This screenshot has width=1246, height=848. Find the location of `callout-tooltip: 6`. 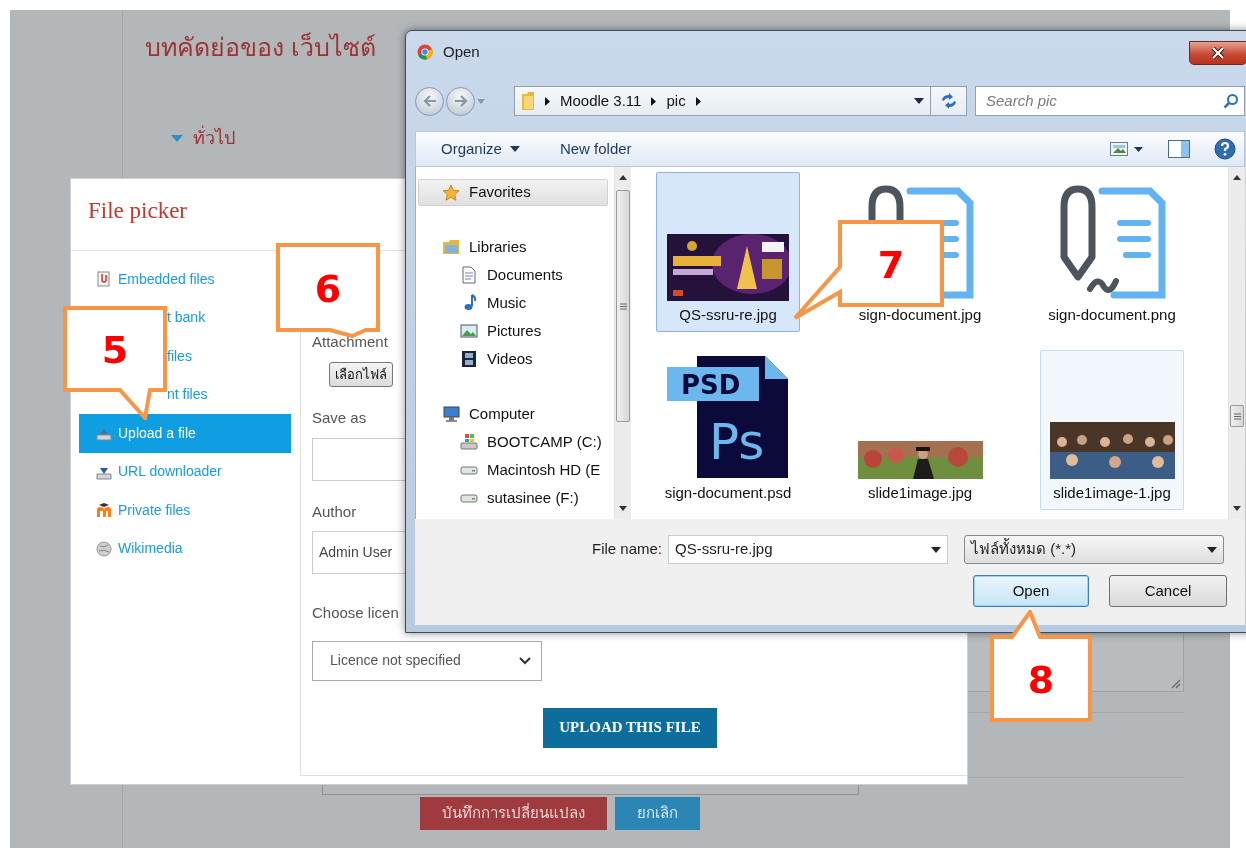

callout-tooltip: 6 is located at coordinates (328, 290).